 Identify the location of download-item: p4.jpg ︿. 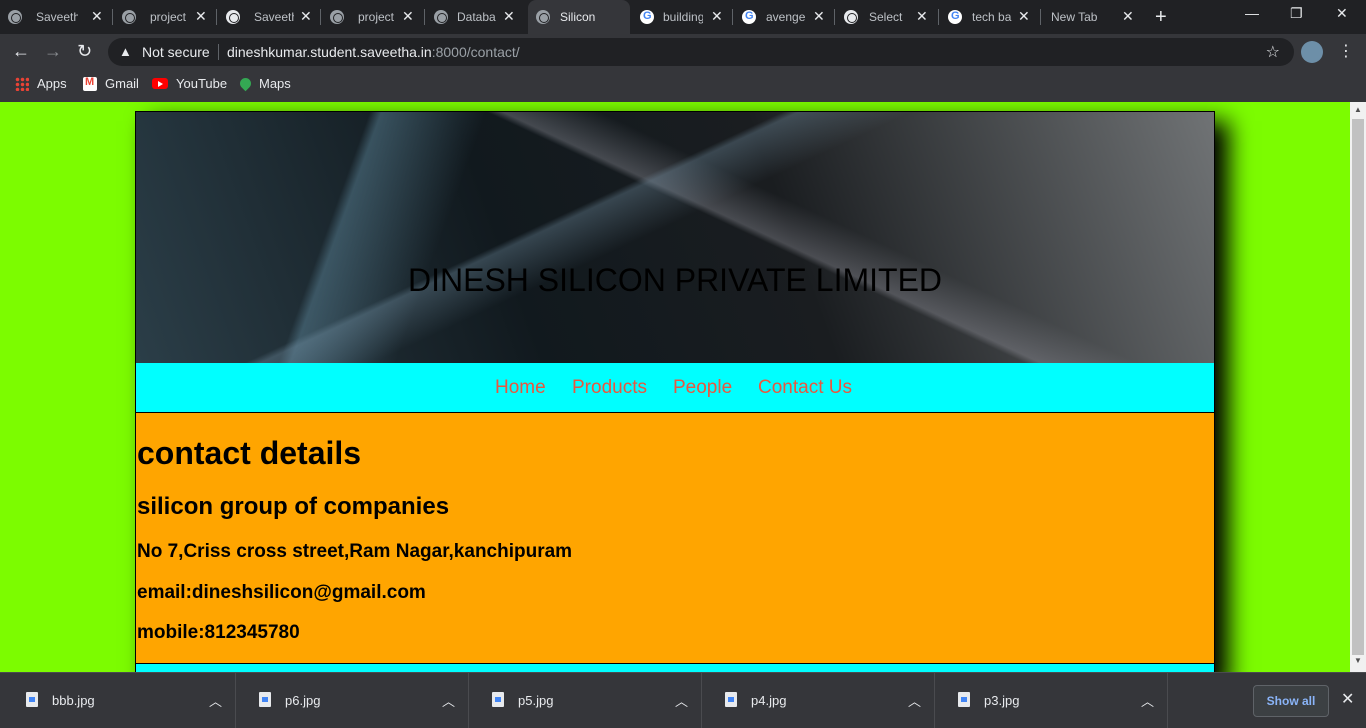
(818, 700).